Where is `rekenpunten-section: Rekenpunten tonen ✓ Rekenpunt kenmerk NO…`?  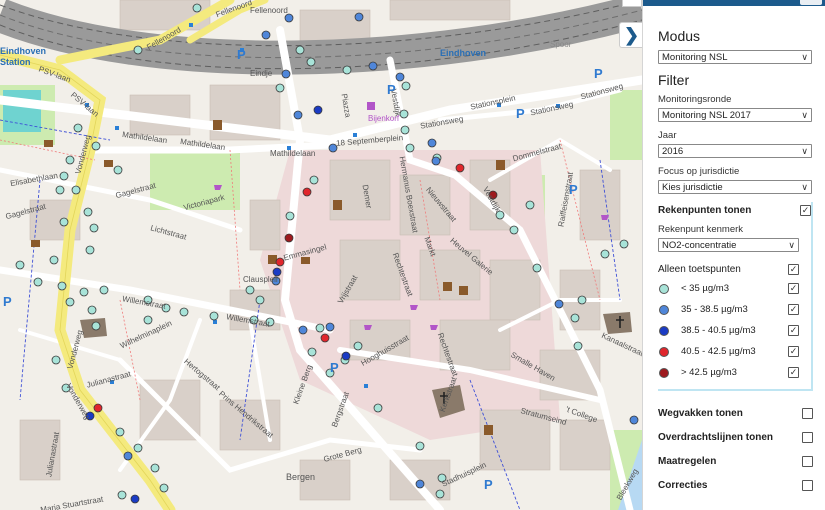 rekenpunten-section: Rekenpunten tonen ✓ Rekenpunt kenmerk NO… is located at coordinates (735, 296).